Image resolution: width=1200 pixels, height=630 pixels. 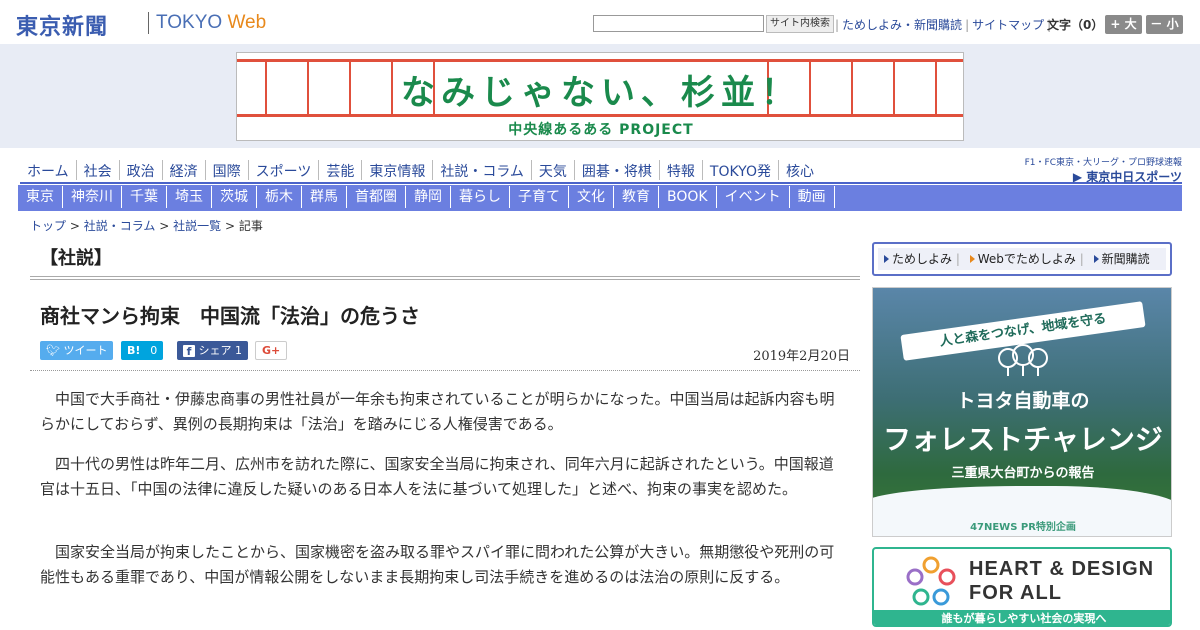 What do you see at coordinates (148, 23) in the screenshot?
I see `logo-divider` at bounding box center [148, 23].